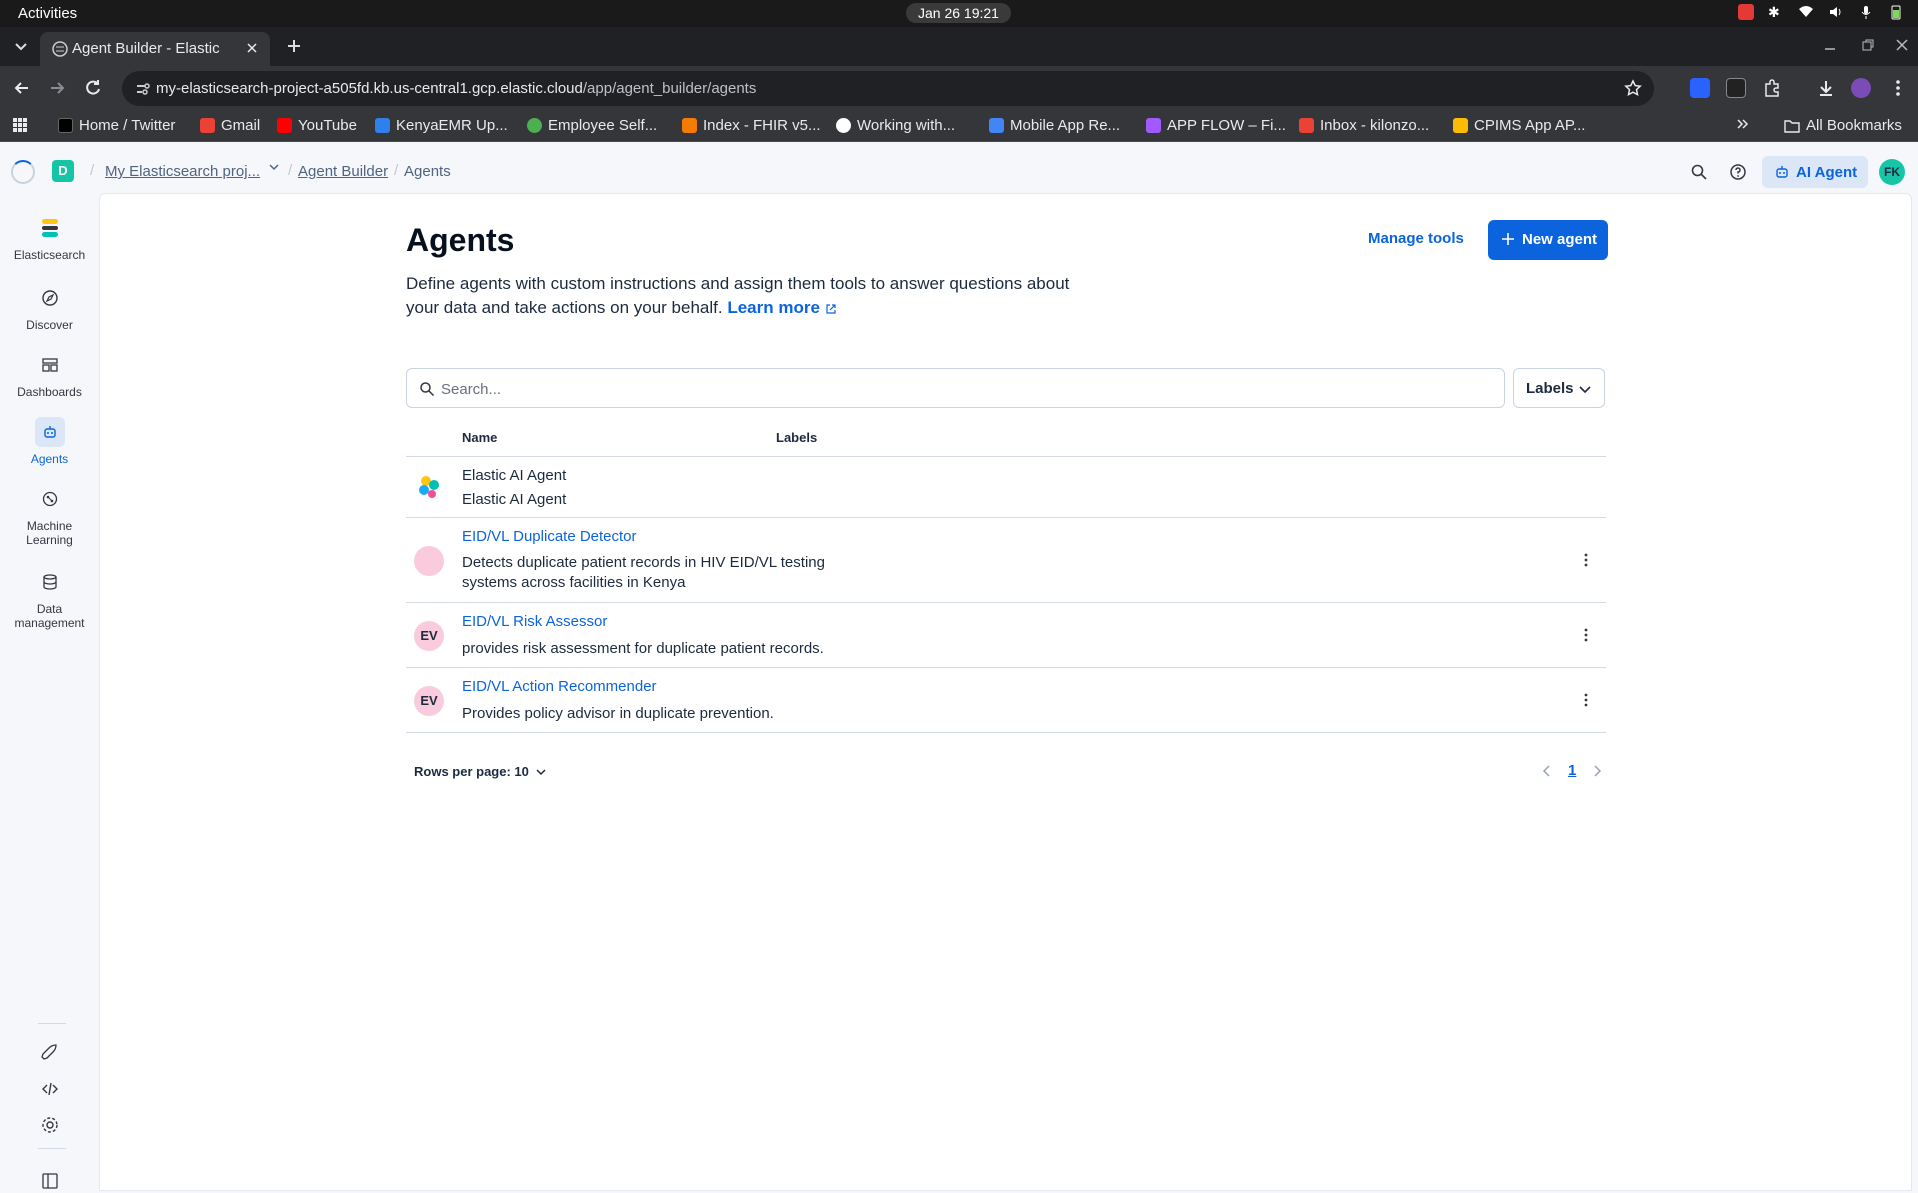  I want to click on learn-more-link: Learn more, so click(781, 307).